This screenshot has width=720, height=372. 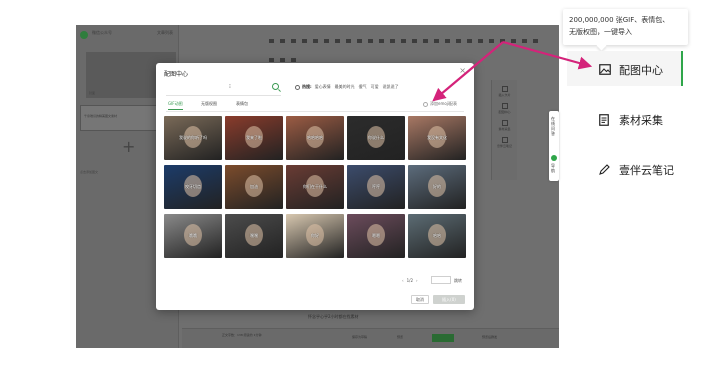 What do you see at coordinates (193, 138) in the screenshot?
I see `gif-thumbnail: 我说的你听了吗` at bounding box center [193, 138].